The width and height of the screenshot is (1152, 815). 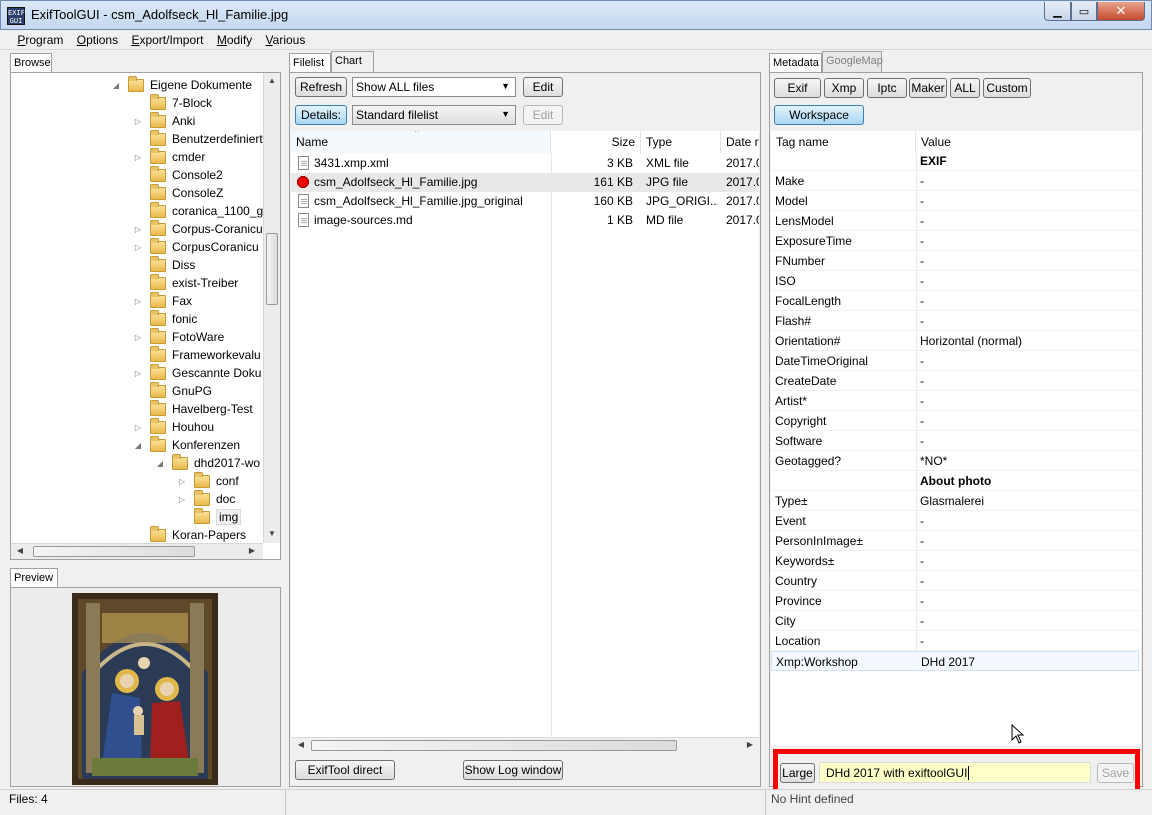 I want to click on tree-folder-item: ◢ dhd2017-wo, so click(x=207, y=462).